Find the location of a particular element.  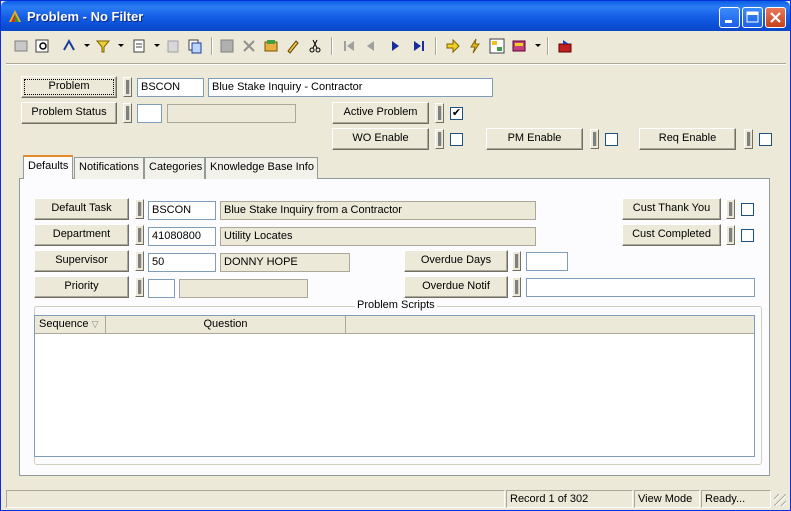

pm-enable-checkbox is located at coordinates (611, 139).